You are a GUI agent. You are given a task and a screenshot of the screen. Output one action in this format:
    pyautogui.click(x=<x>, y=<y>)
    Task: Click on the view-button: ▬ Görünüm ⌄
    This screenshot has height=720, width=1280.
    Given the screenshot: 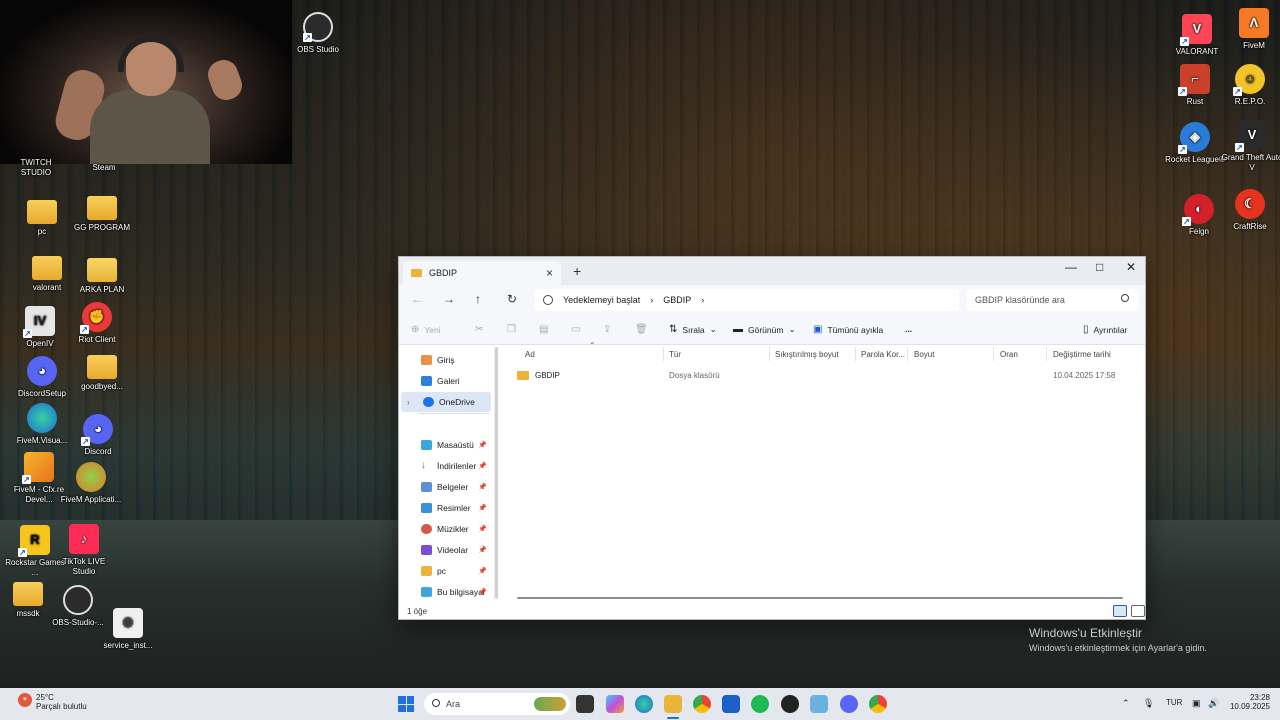 What is the action you would take?
    pyautogui.click(x=764, y=329)
    